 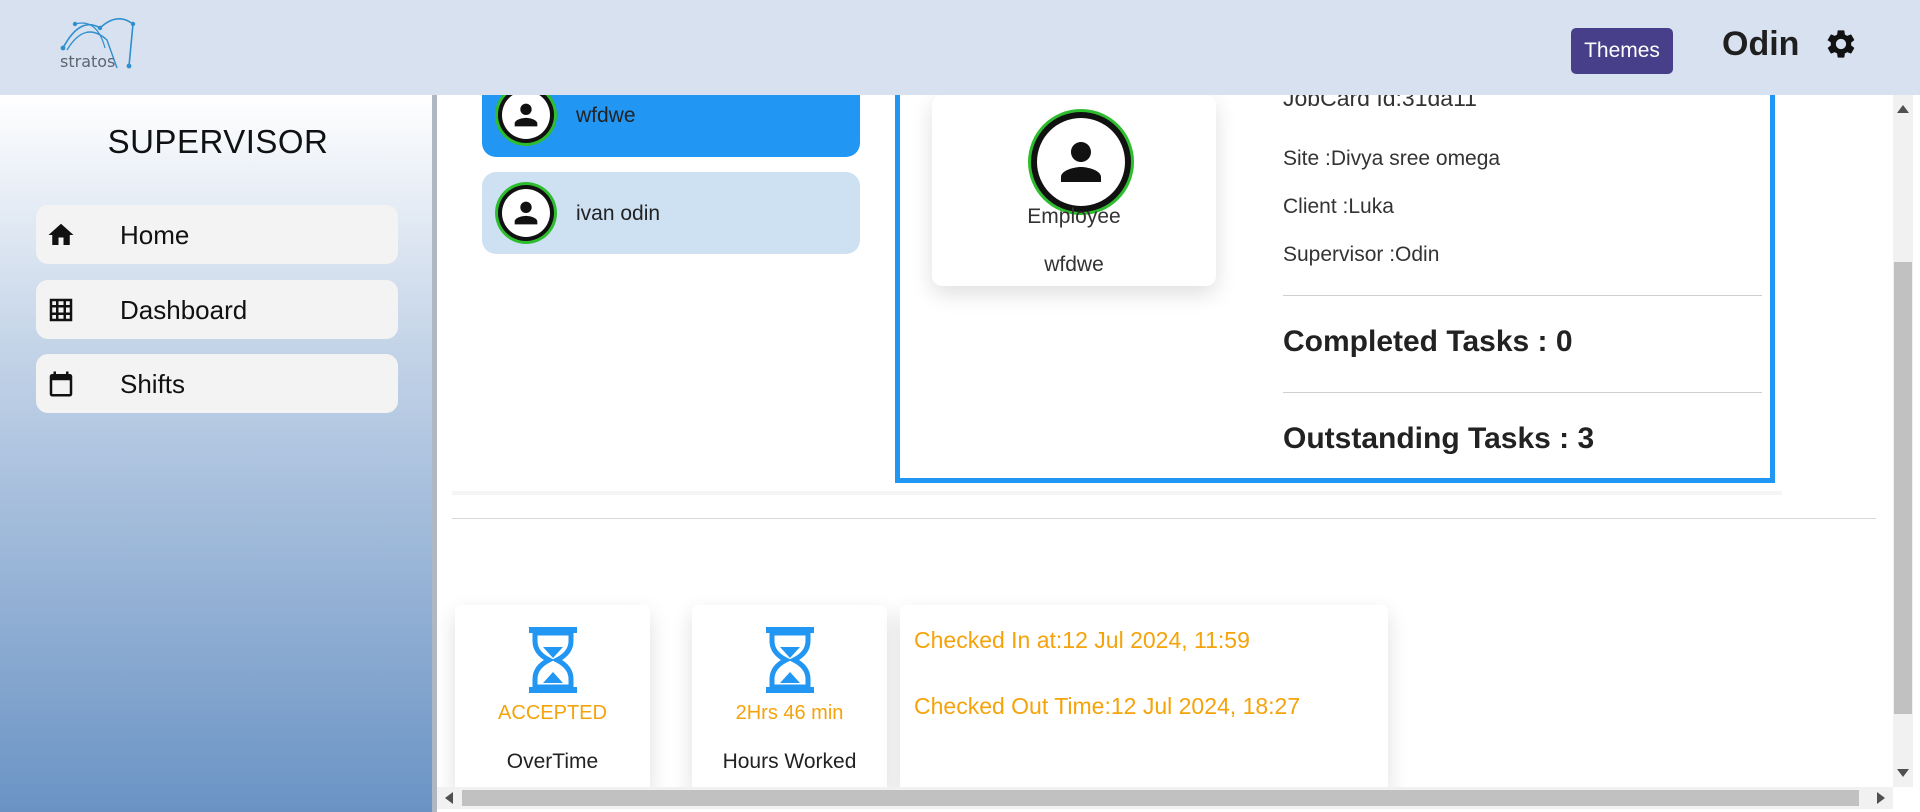 I want to click on horizontal-scrollbar, so click(x=1165, y=798).